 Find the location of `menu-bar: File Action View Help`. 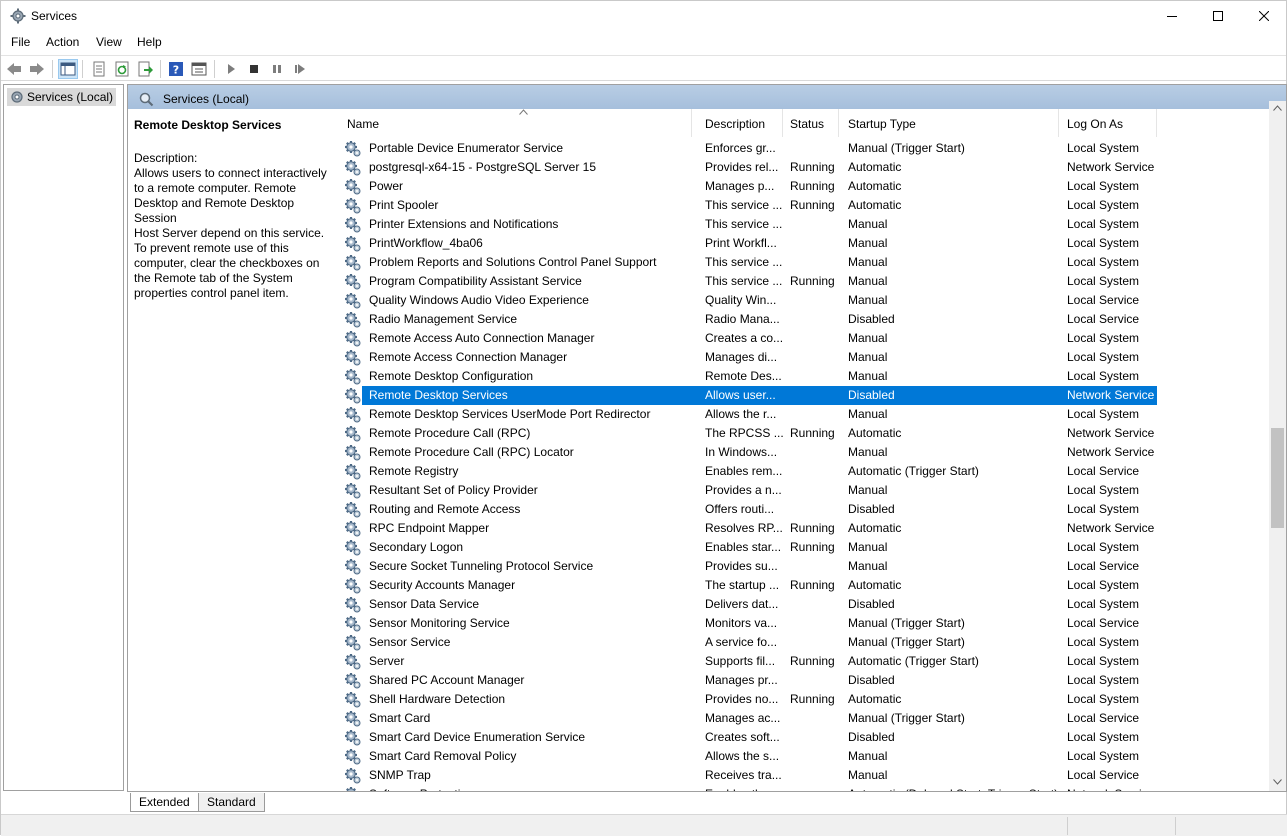

menu-bar: File Action View Help is located at coordinates (643, 43).